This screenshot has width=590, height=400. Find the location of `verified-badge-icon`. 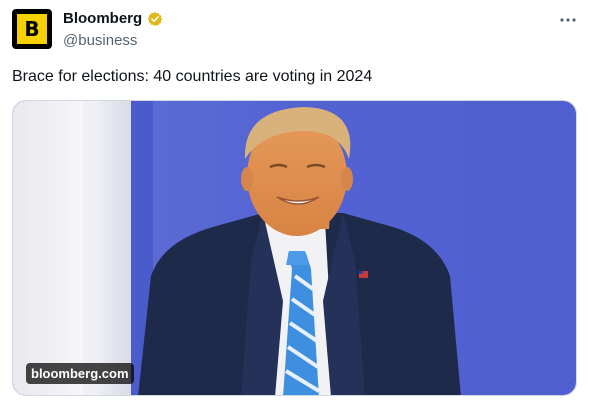

verified-badge-icon is located at coordinates (155, 19).